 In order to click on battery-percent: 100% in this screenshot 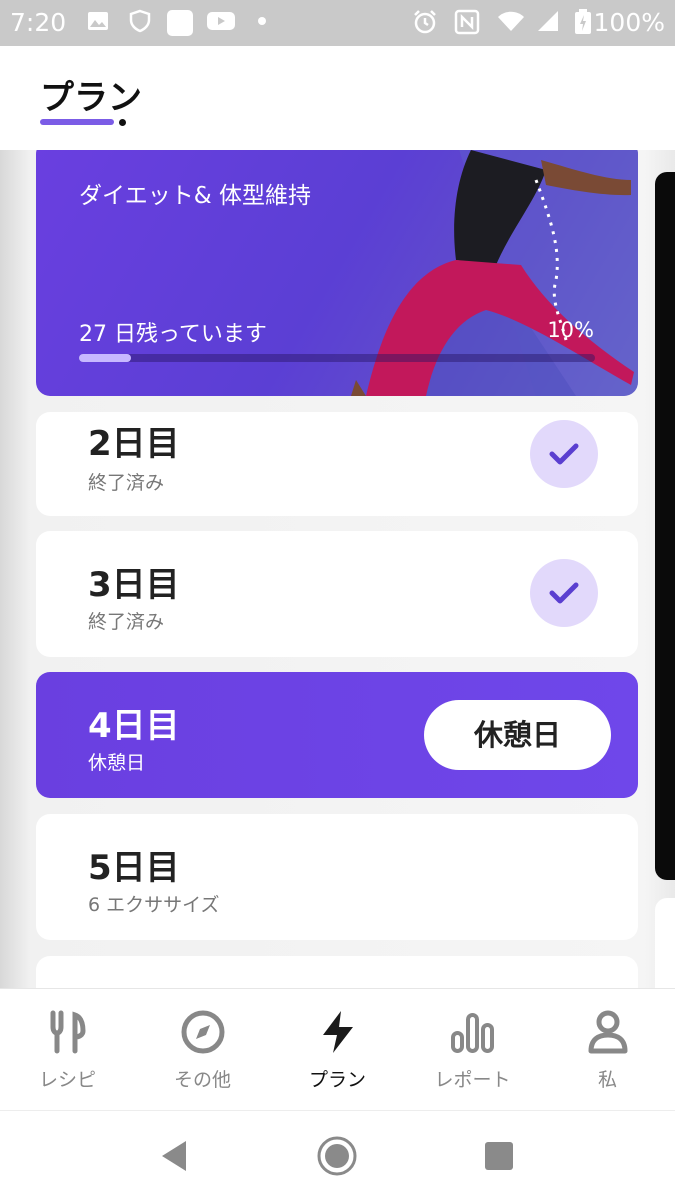, I will do `click(629, 22)`.